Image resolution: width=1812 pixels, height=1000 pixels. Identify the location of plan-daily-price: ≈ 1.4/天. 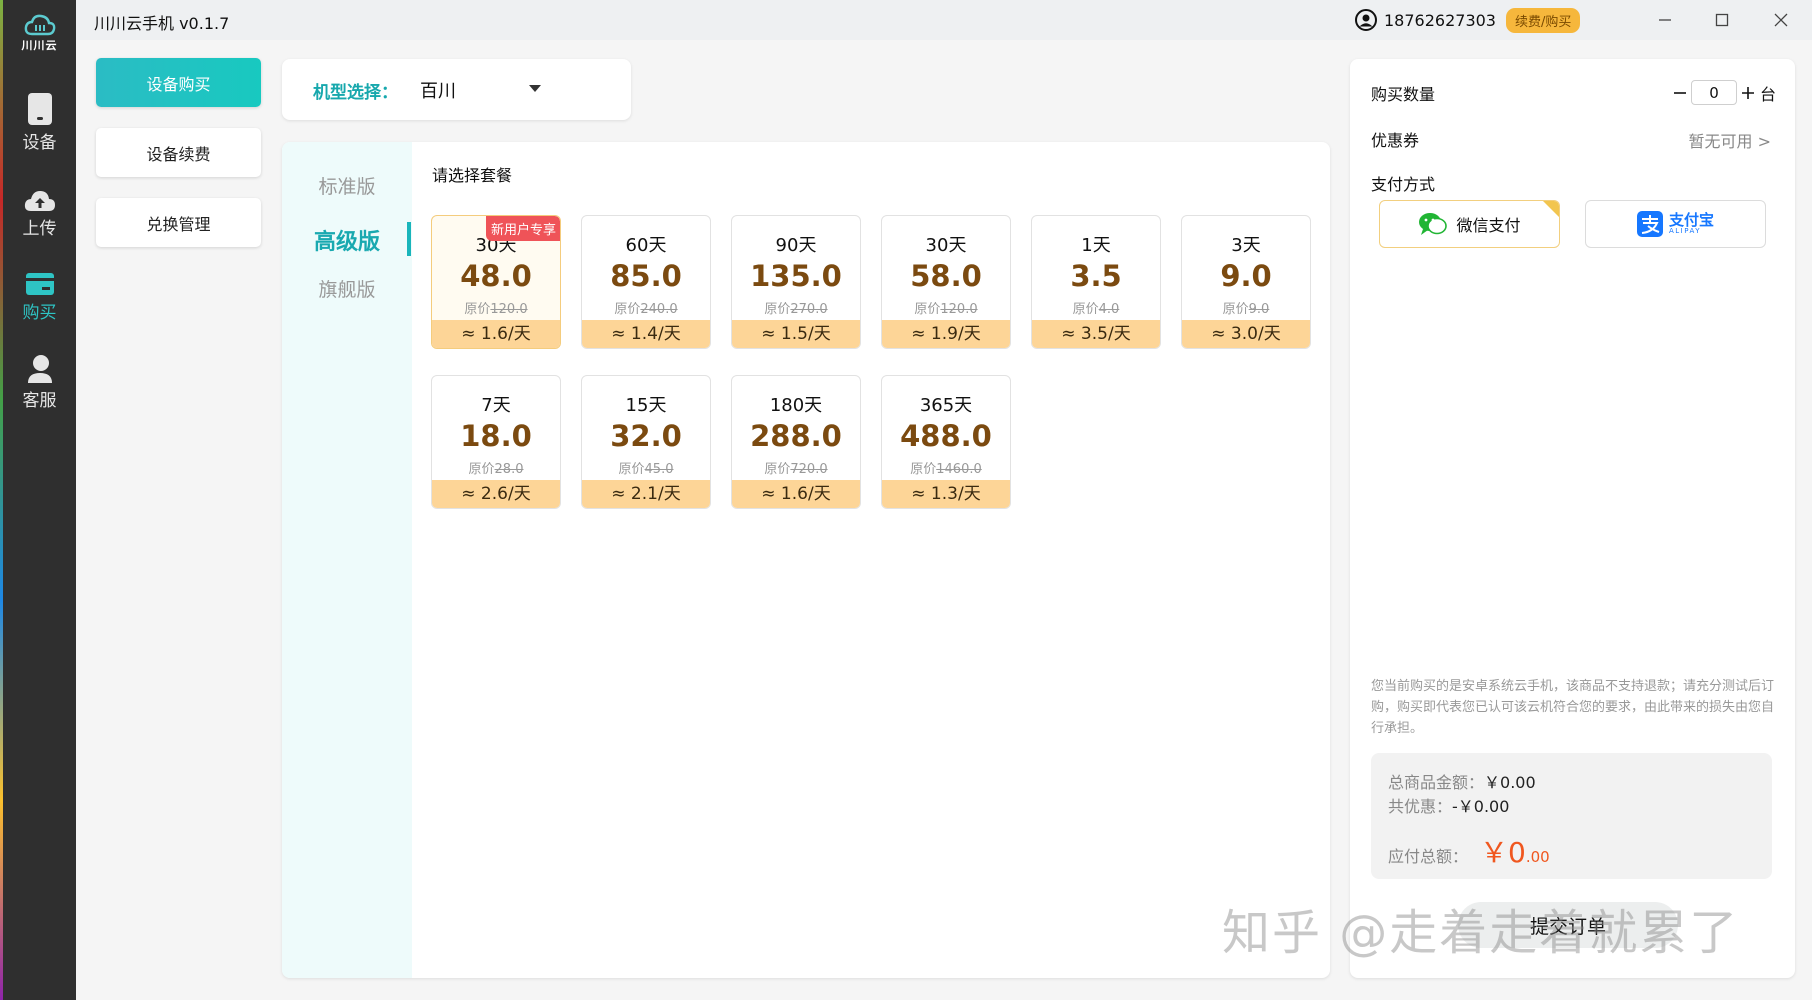
(646, 334).